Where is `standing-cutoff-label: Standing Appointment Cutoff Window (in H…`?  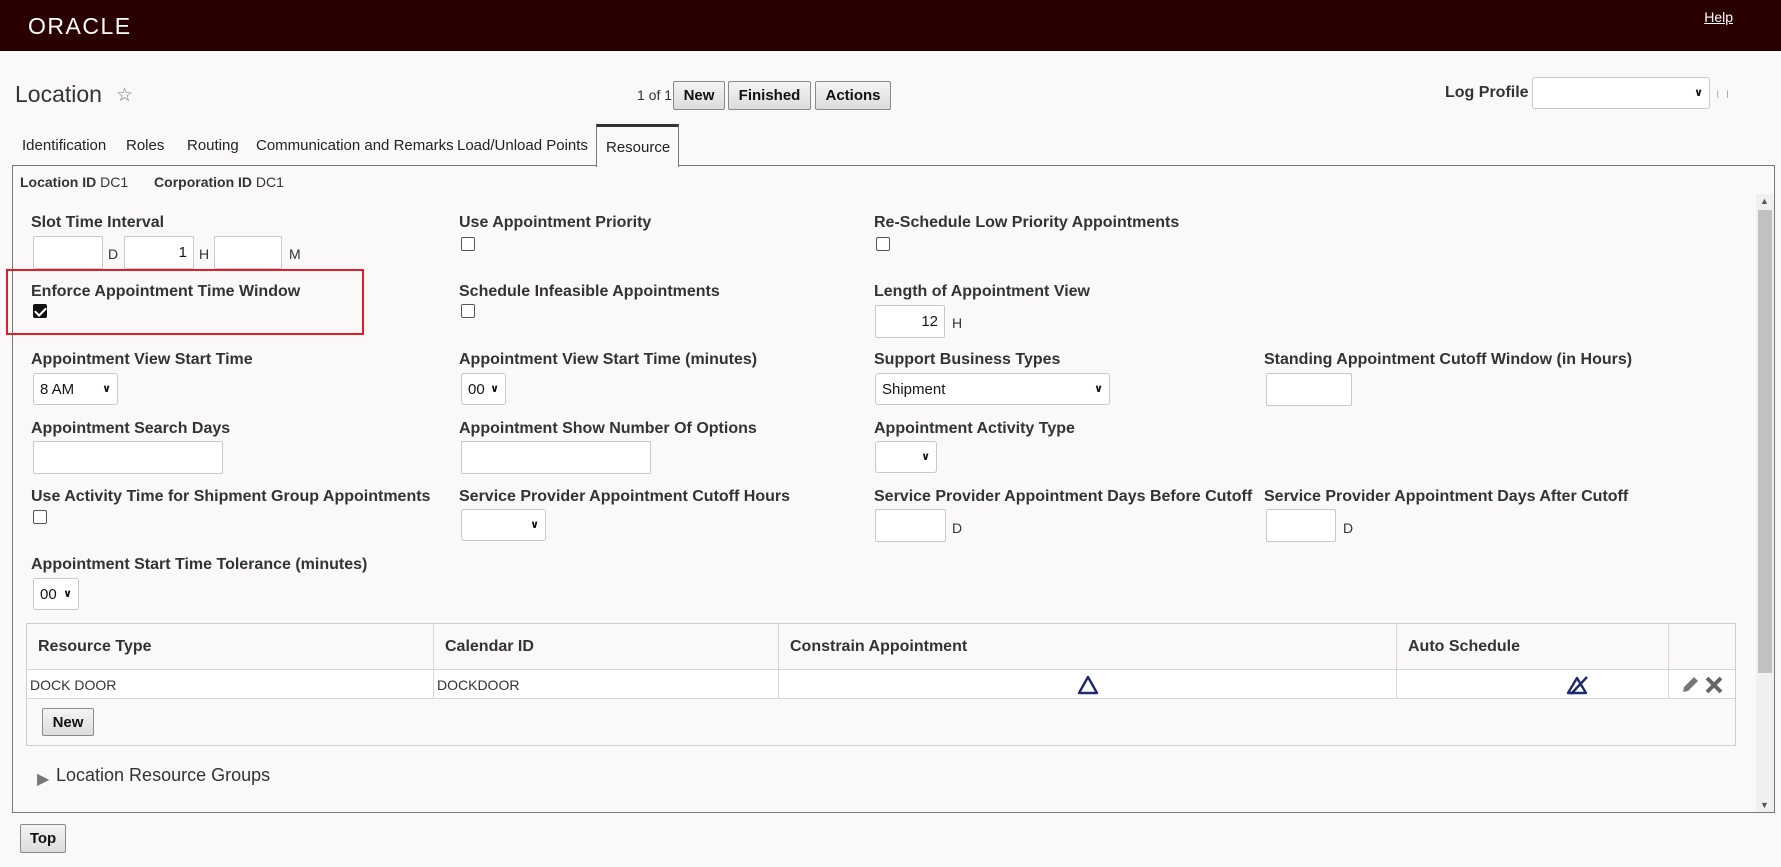 standing-cutoff-label: Standing Appointment Cutoff Window (in H… is located at coordinates (1448, 359).